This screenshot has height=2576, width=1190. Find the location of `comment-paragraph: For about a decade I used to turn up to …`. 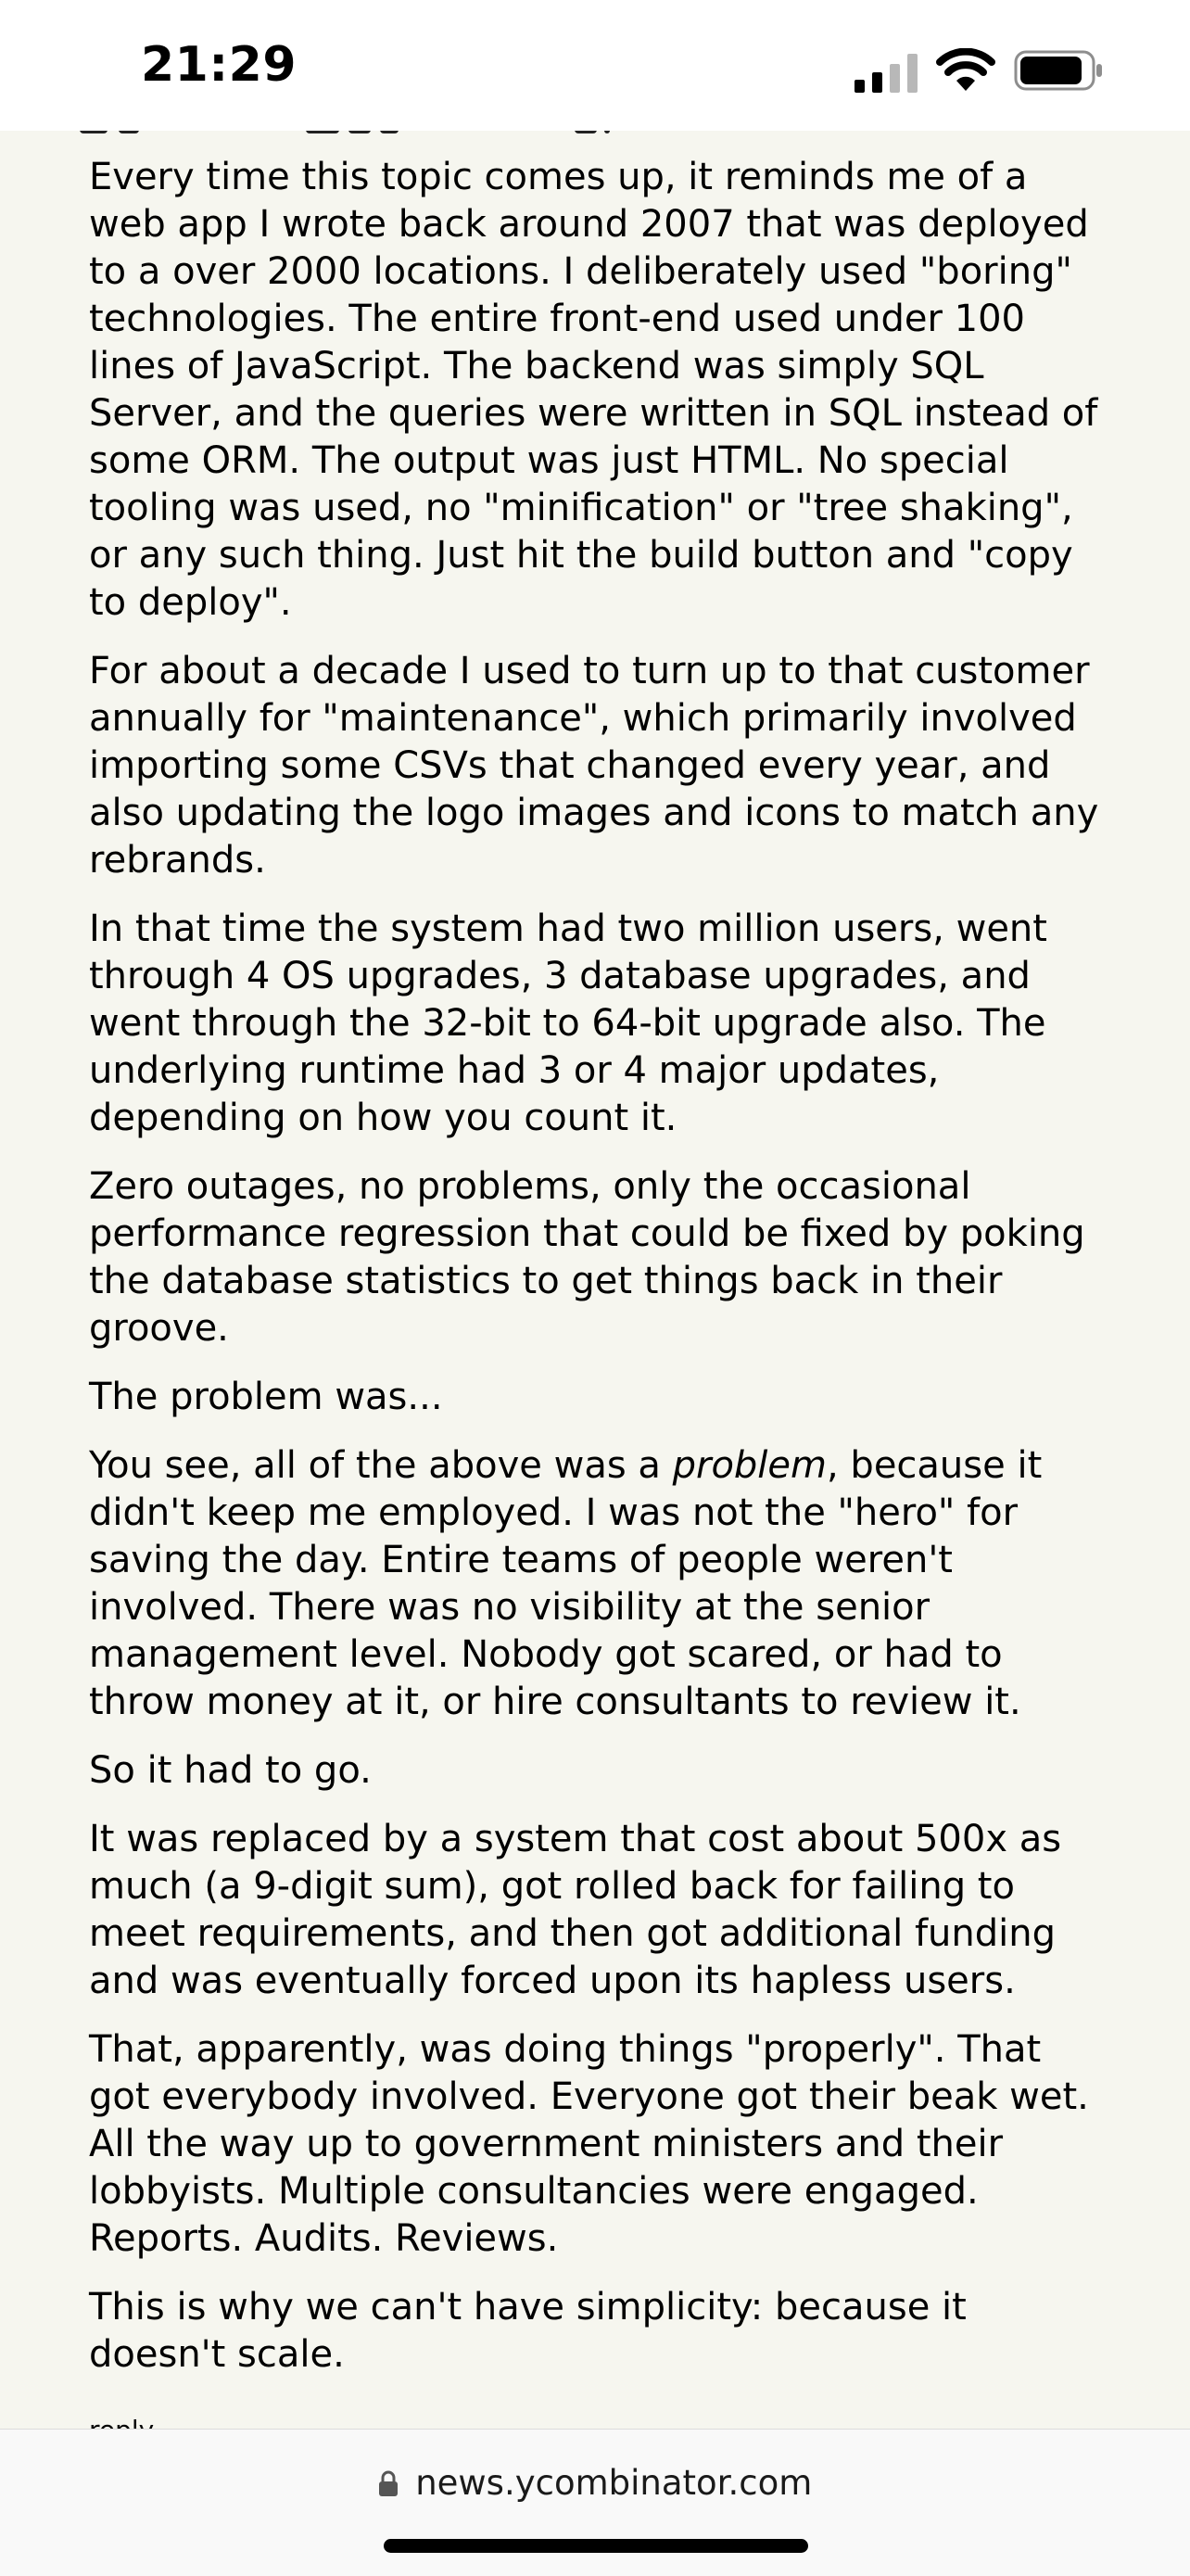

comment-paragraph: For about a decade I used to turn up to … is located at coordinates (594, 766).